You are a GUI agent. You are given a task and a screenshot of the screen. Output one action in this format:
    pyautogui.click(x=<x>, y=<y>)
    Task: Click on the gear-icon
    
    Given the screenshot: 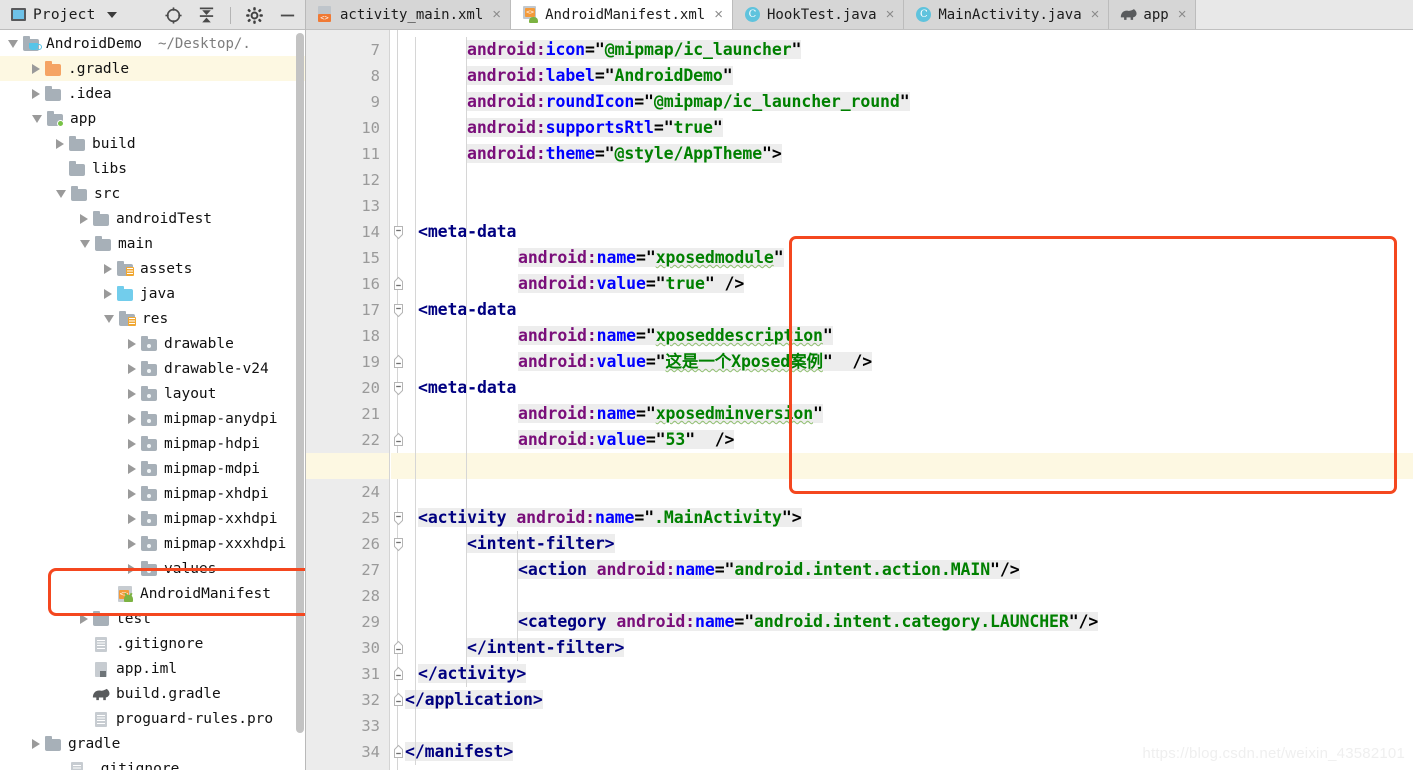 What is the action you would take?
    pyautogui.click(x=254, y=15)
    